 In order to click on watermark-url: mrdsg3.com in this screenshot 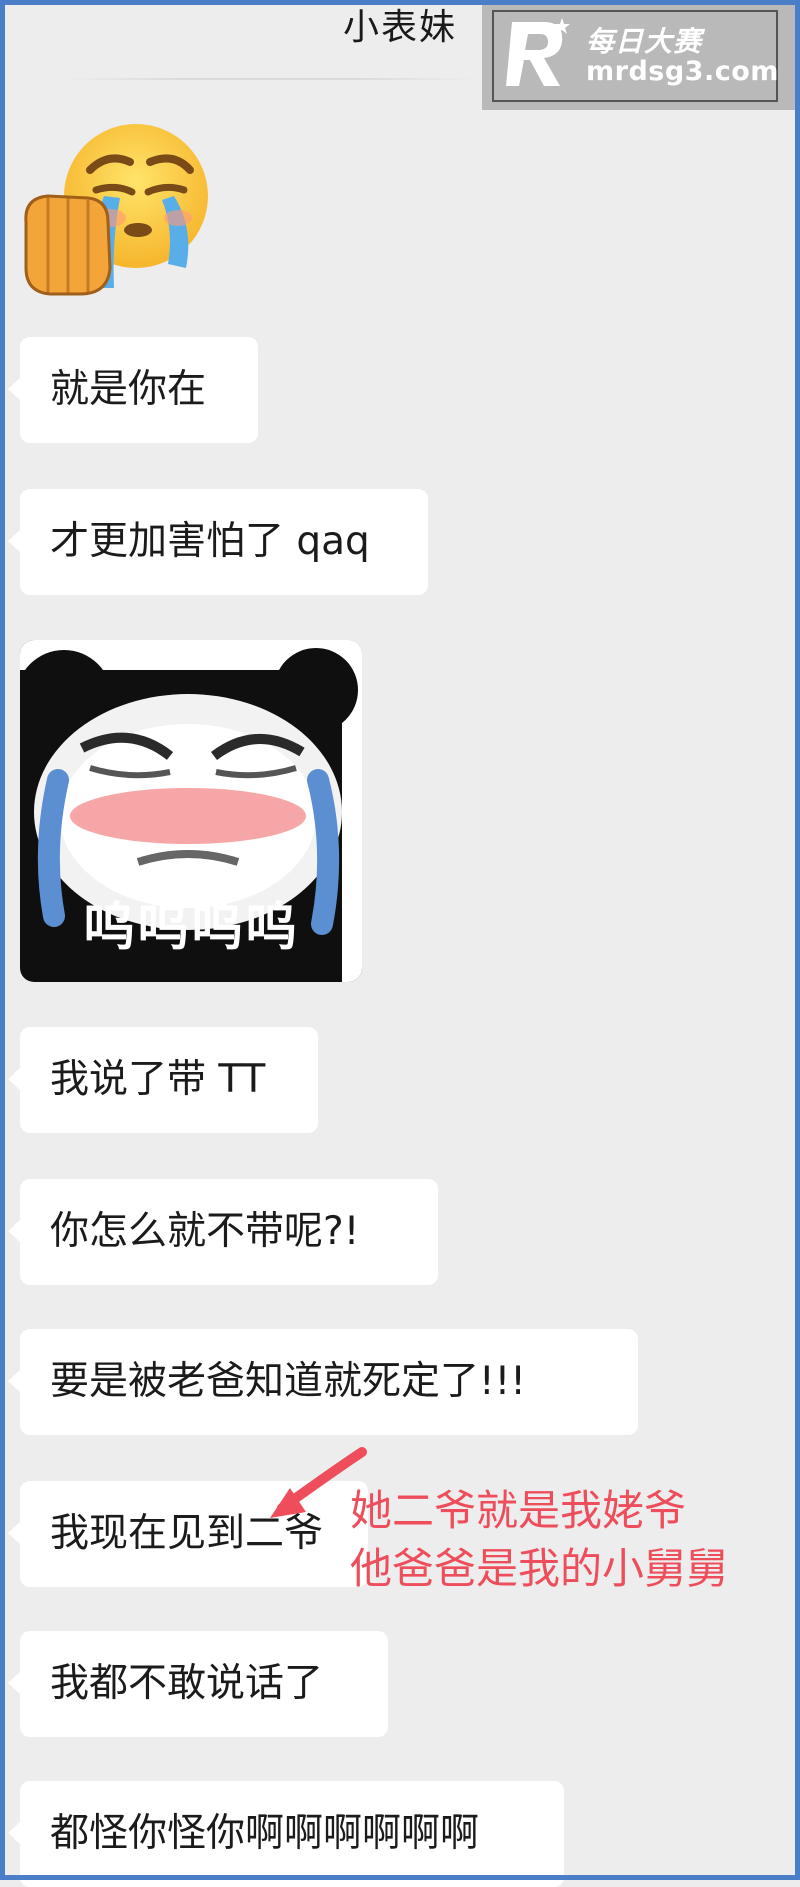, I will do `click(682, 71)`.